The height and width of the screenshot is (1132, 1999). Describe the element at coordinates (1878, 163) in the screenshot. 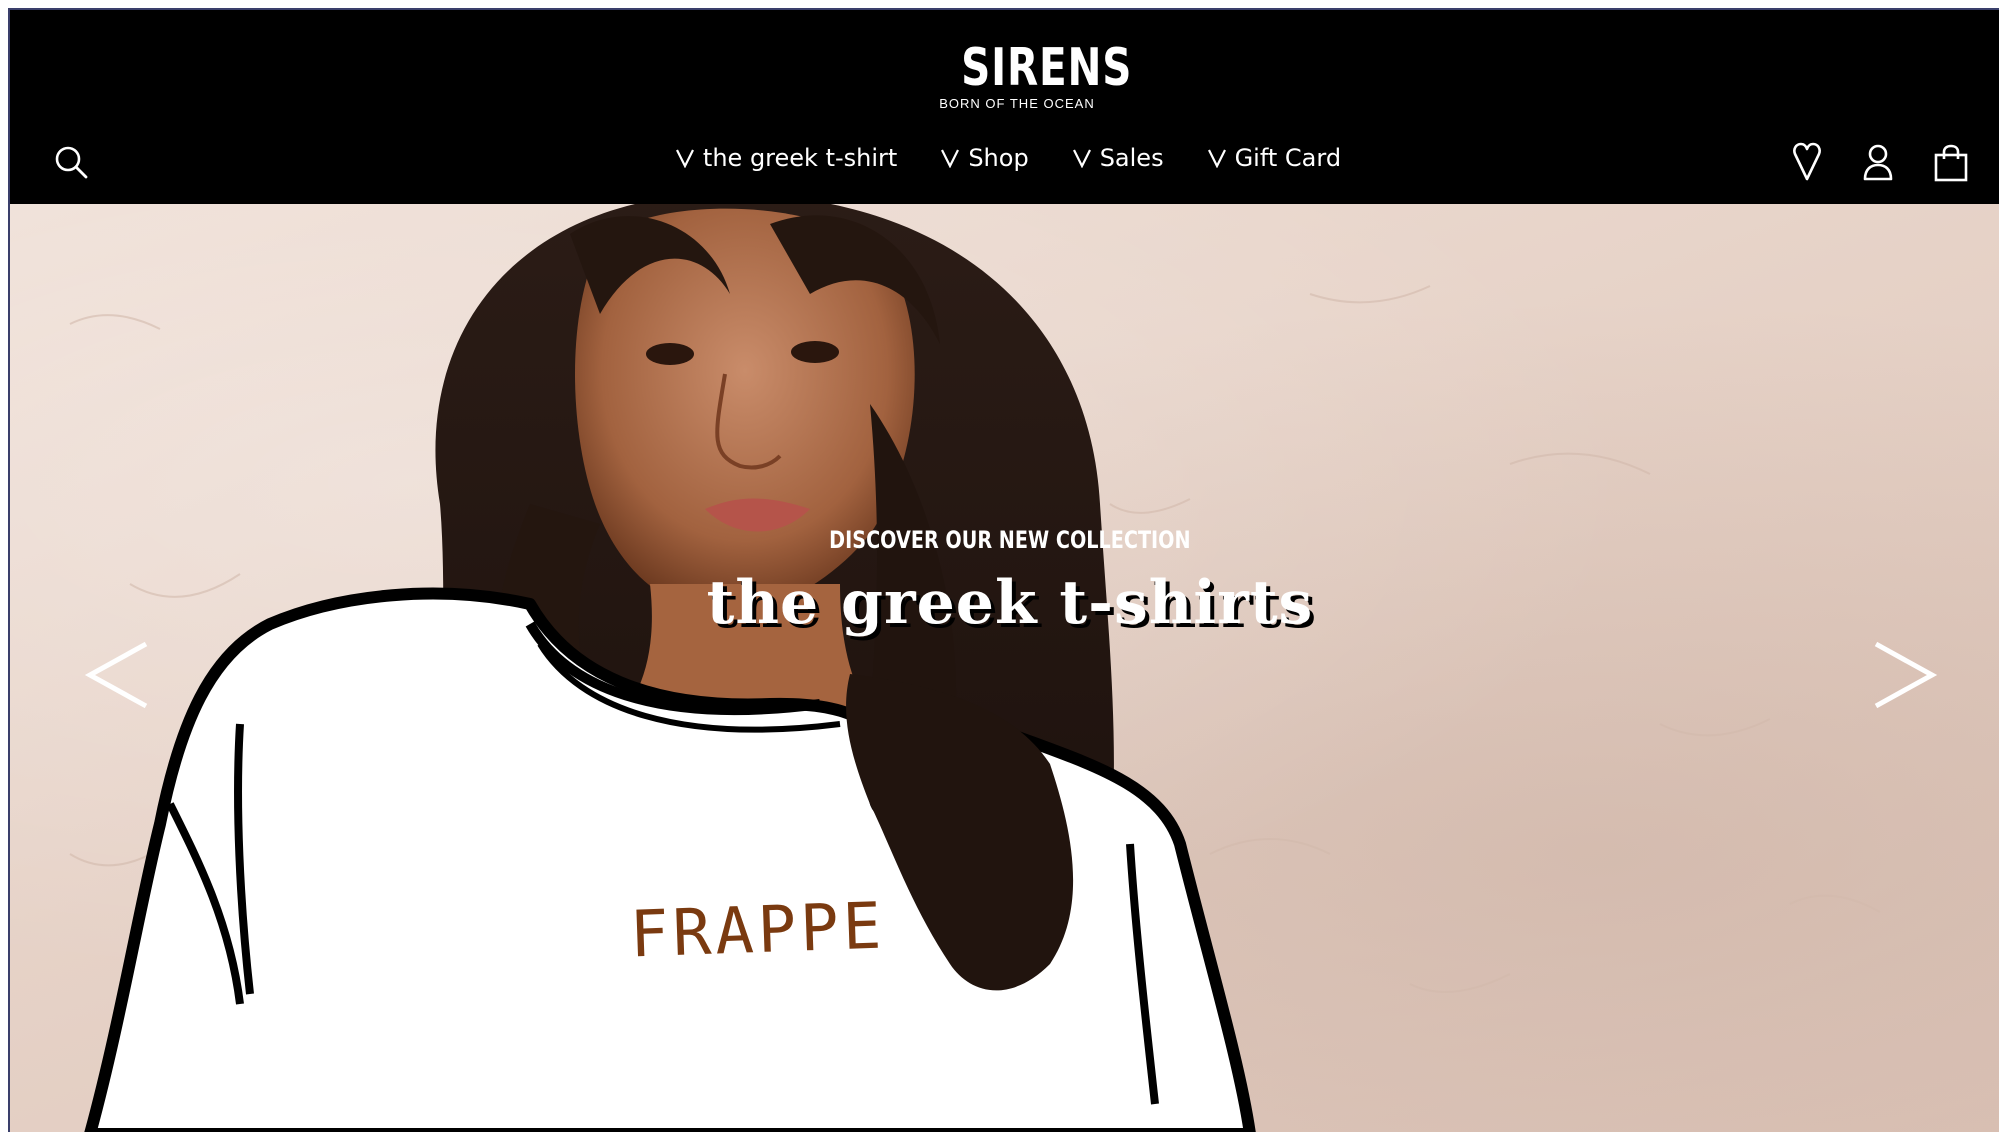

I see `account-icon` at that location.